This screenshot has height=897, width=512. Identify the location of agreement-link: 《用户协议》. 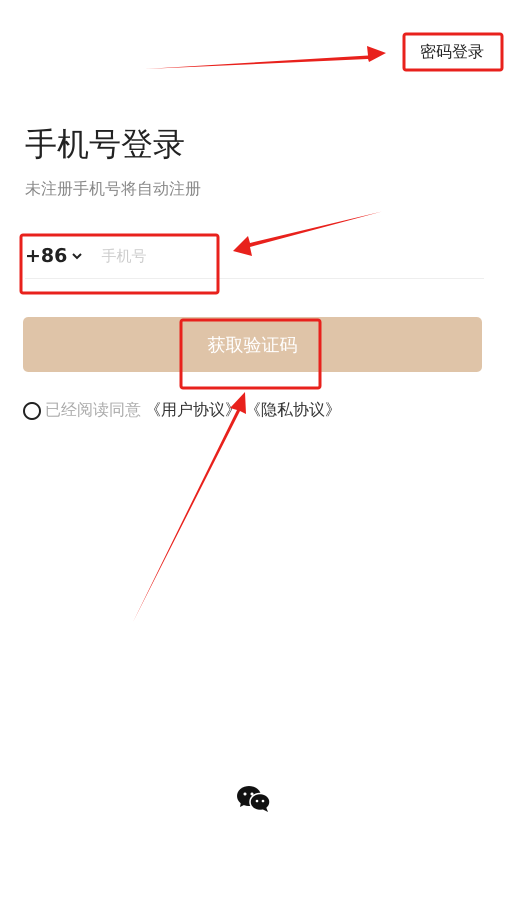
(193, 410).